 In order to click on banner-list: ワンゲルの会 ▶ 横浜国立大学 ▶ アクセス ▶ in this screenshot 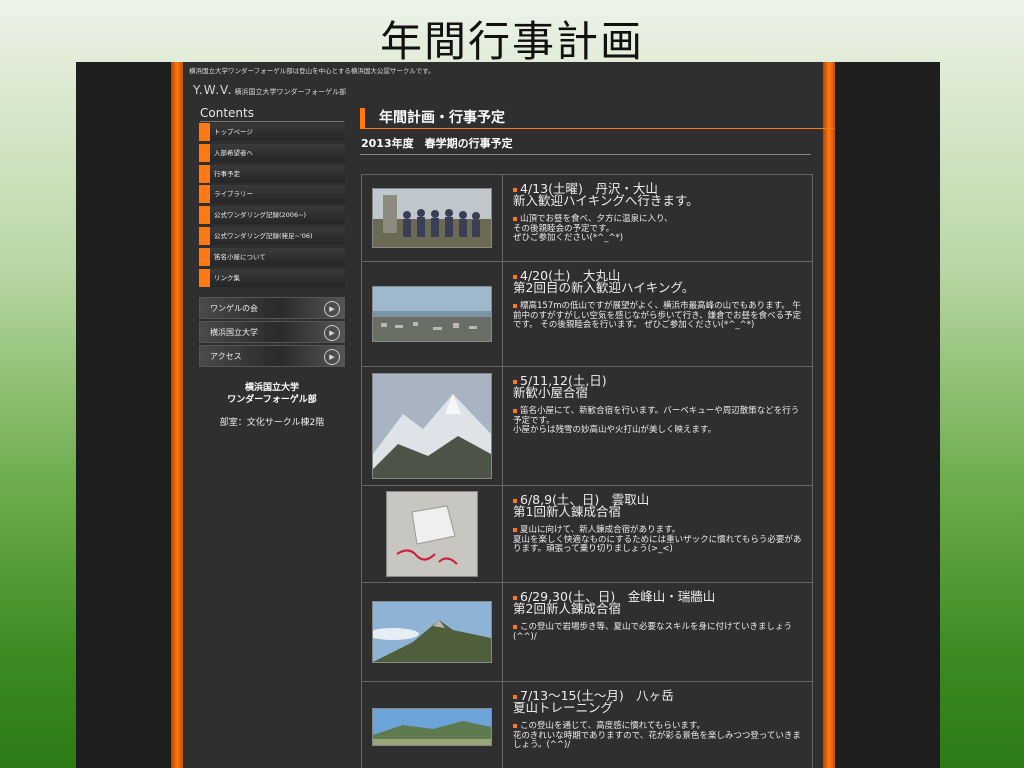, I will do `click(272, 333)`.